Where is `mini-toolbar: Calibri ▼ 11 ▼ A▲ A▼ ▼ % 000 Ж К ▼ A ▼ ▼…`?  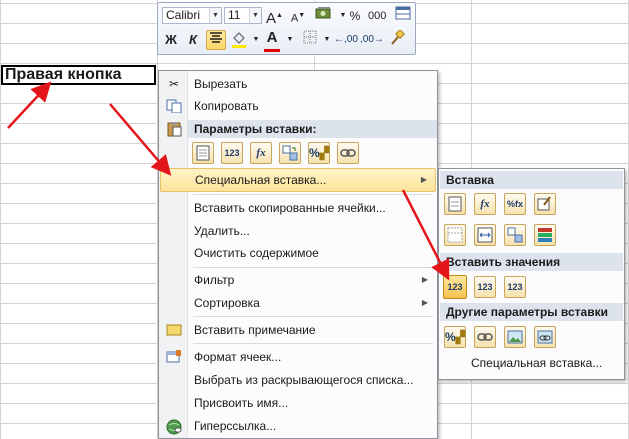
mini-toolbar: Calibri ▼ 11 ▼ A▲ A▼ ▼ % 000 Ж К ▼ A ▼ ▼… is located at coordinates (286, 28).